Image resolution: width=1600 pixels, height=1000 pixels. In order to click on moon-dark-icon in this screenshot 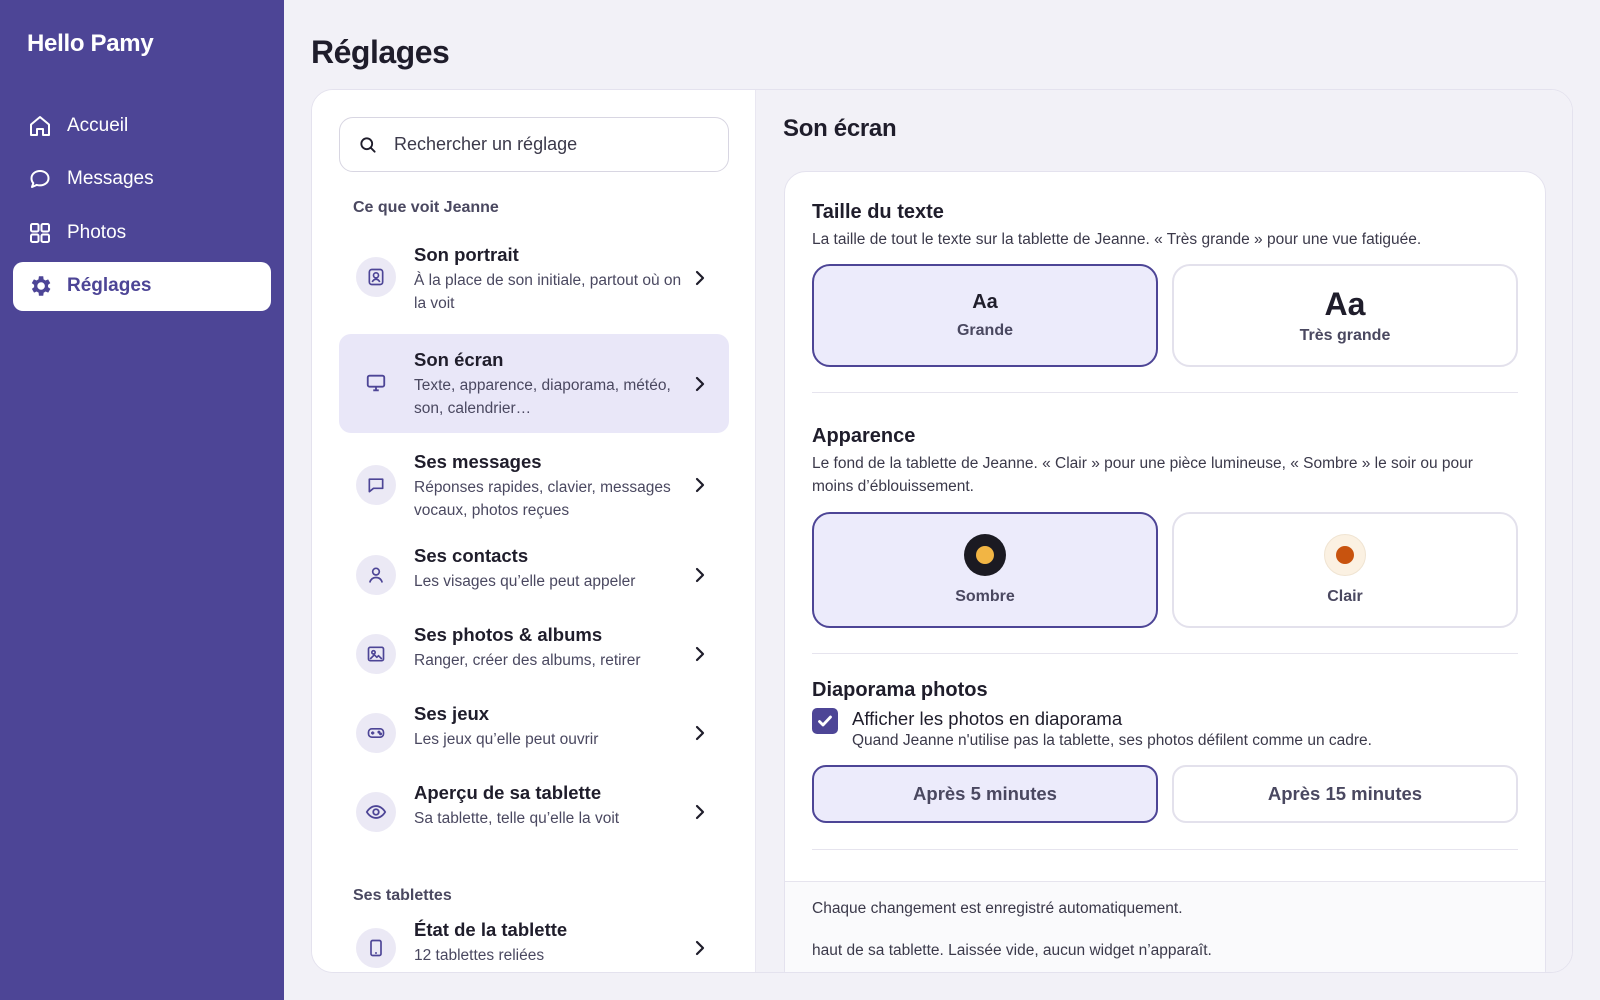, I will do `click(985, 555)`.